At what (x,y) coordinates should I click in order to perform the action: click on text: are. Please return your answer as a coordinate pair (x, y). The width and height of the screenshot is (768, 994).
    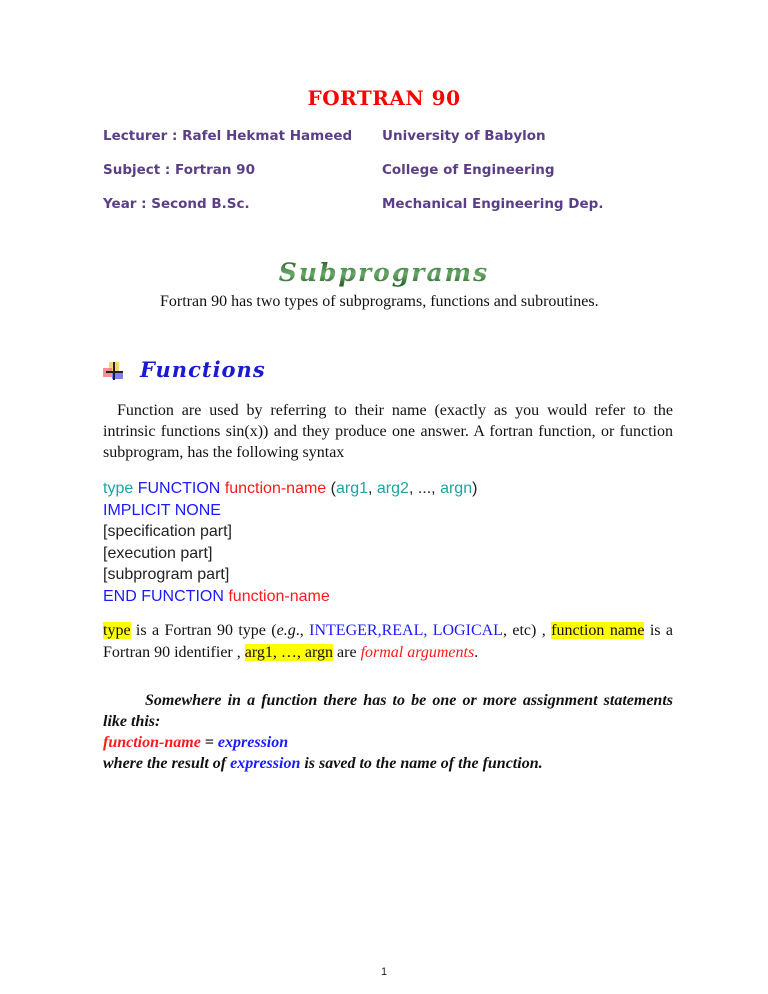
    Looking at the image, I should click on (347, 652).